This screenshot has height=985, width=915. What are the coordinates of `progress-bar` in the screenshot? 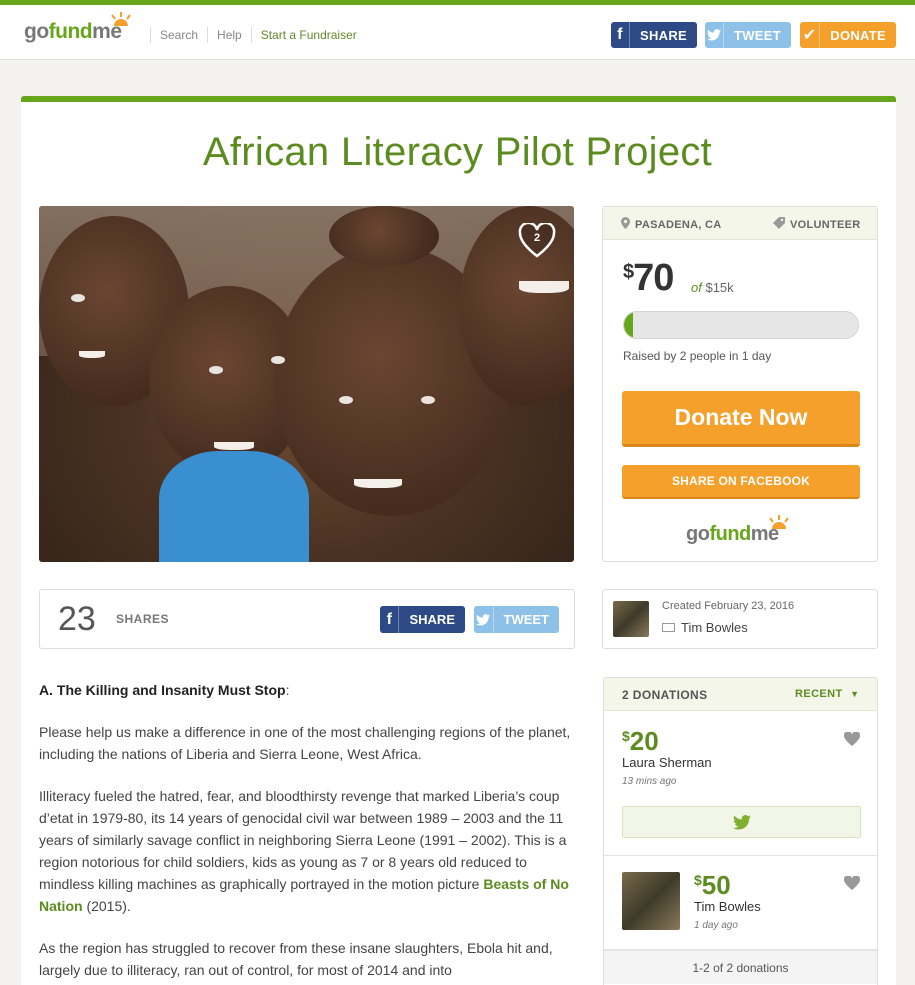 It's located at (741, 325).